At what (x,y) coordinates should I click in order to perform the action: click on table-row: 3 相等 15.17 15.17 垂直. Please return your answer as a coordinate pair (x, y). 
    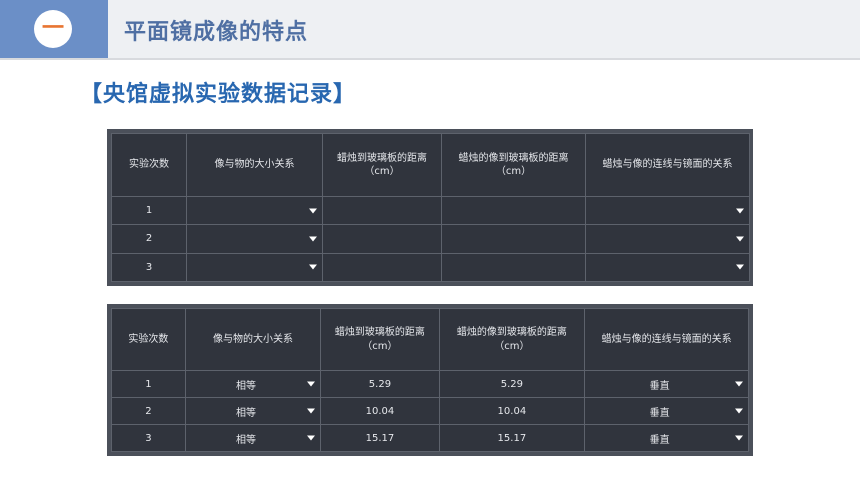
    Looking at the image, I should click on (430, 438).